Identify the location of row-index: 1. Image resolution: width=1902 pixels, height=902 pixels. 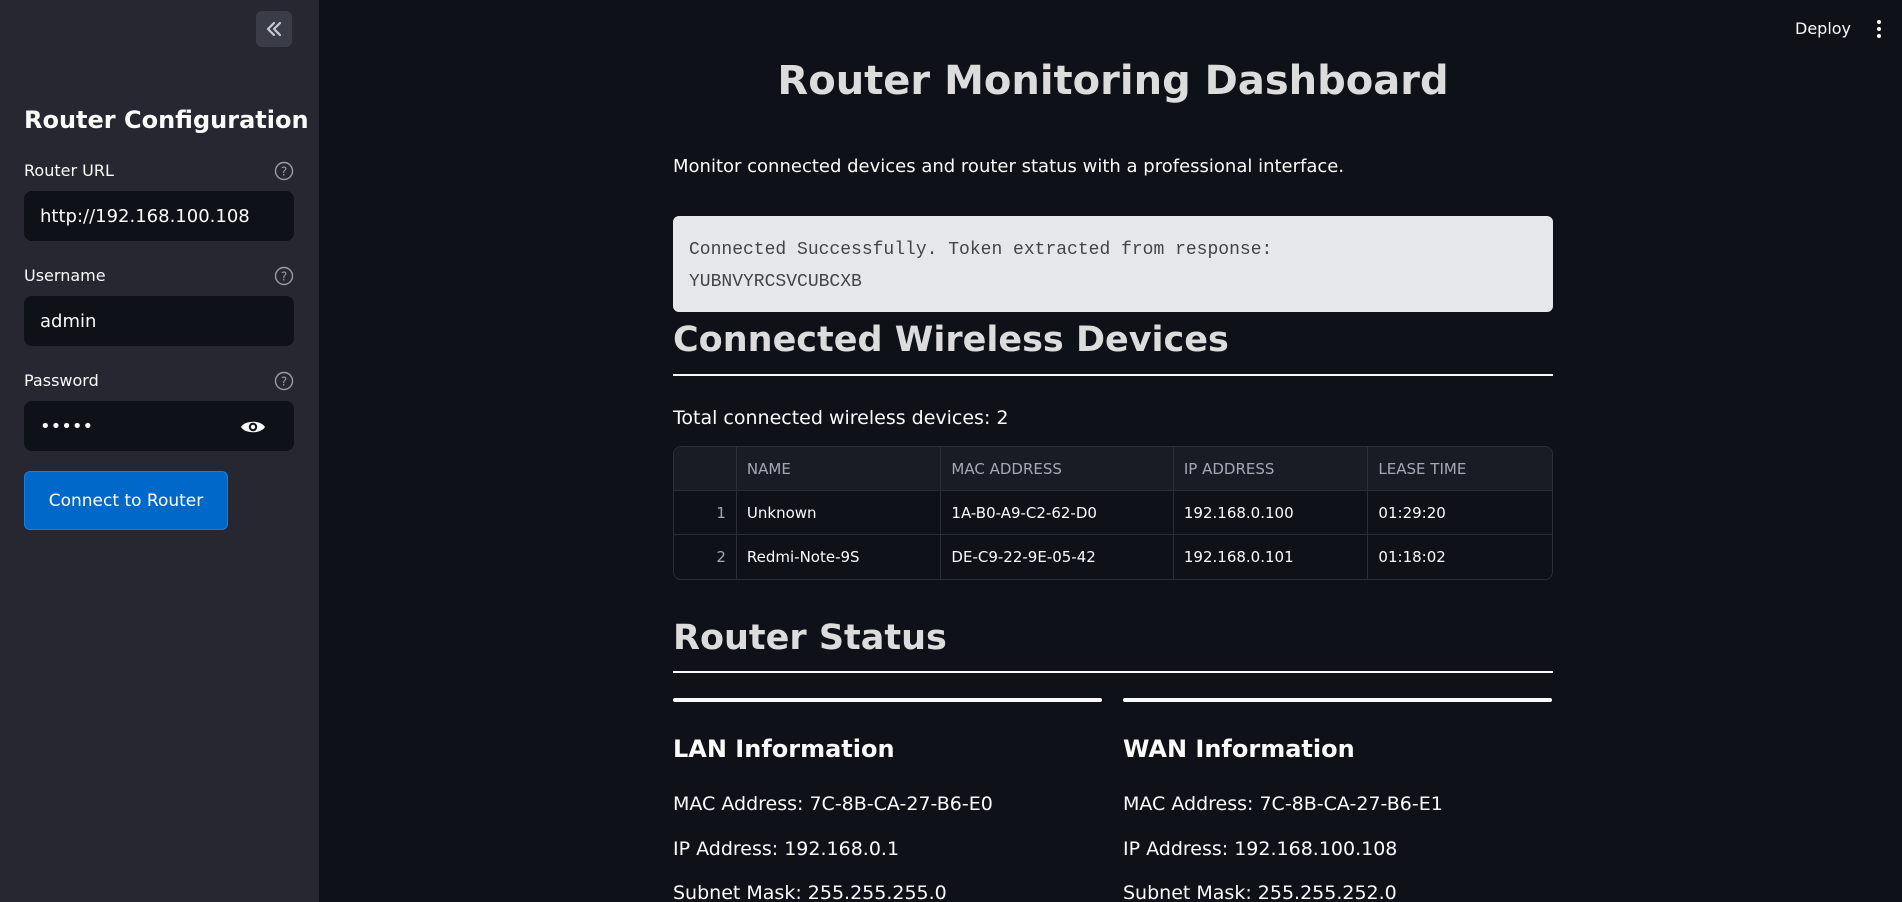
(705, 512).